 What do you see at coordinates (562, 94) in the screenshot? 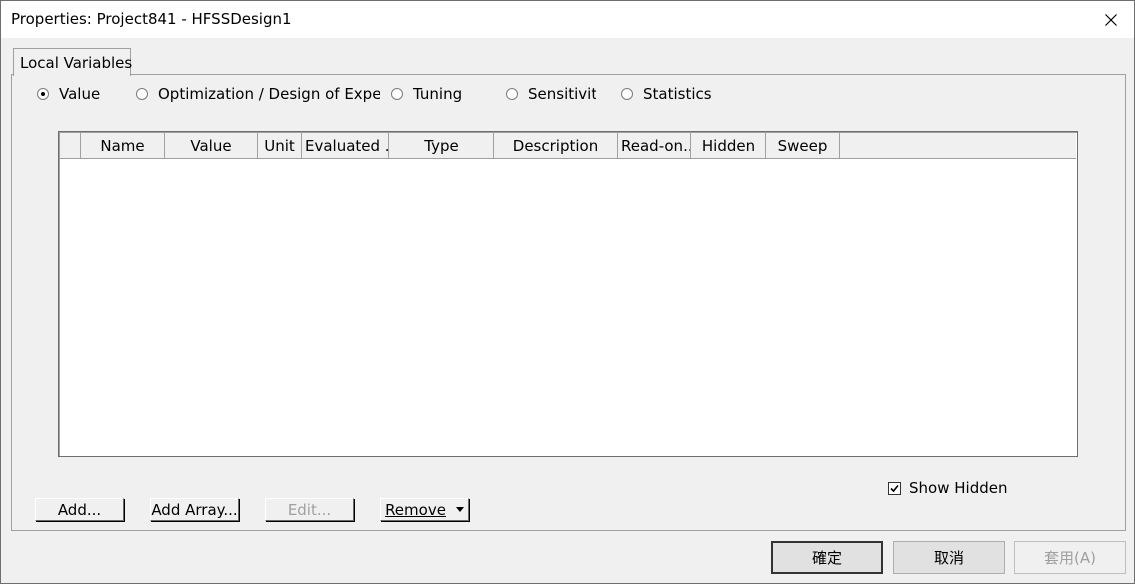
I see `radio-label: Sensitivity` at bounding box center [562, 94].